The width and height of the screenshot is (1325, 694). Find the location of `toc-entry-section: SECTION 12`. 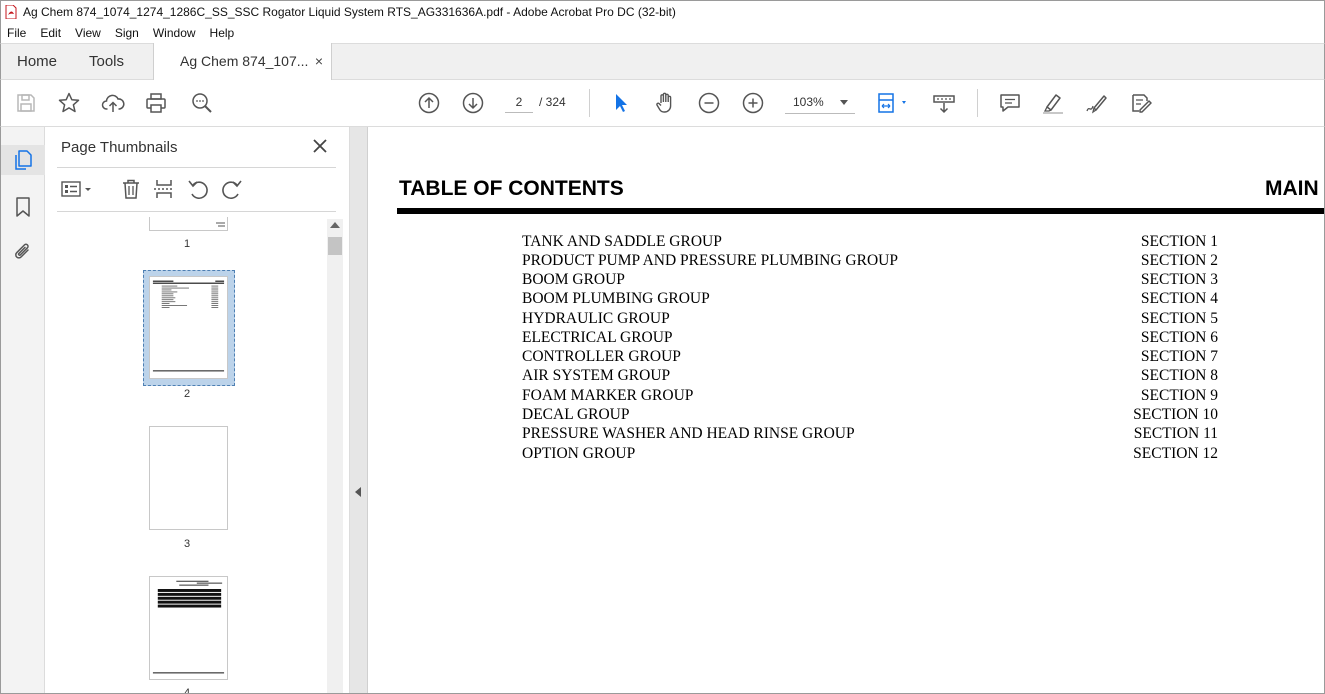

toc-entry-section: SECTION 12 is located at coordinates (1175, 453).